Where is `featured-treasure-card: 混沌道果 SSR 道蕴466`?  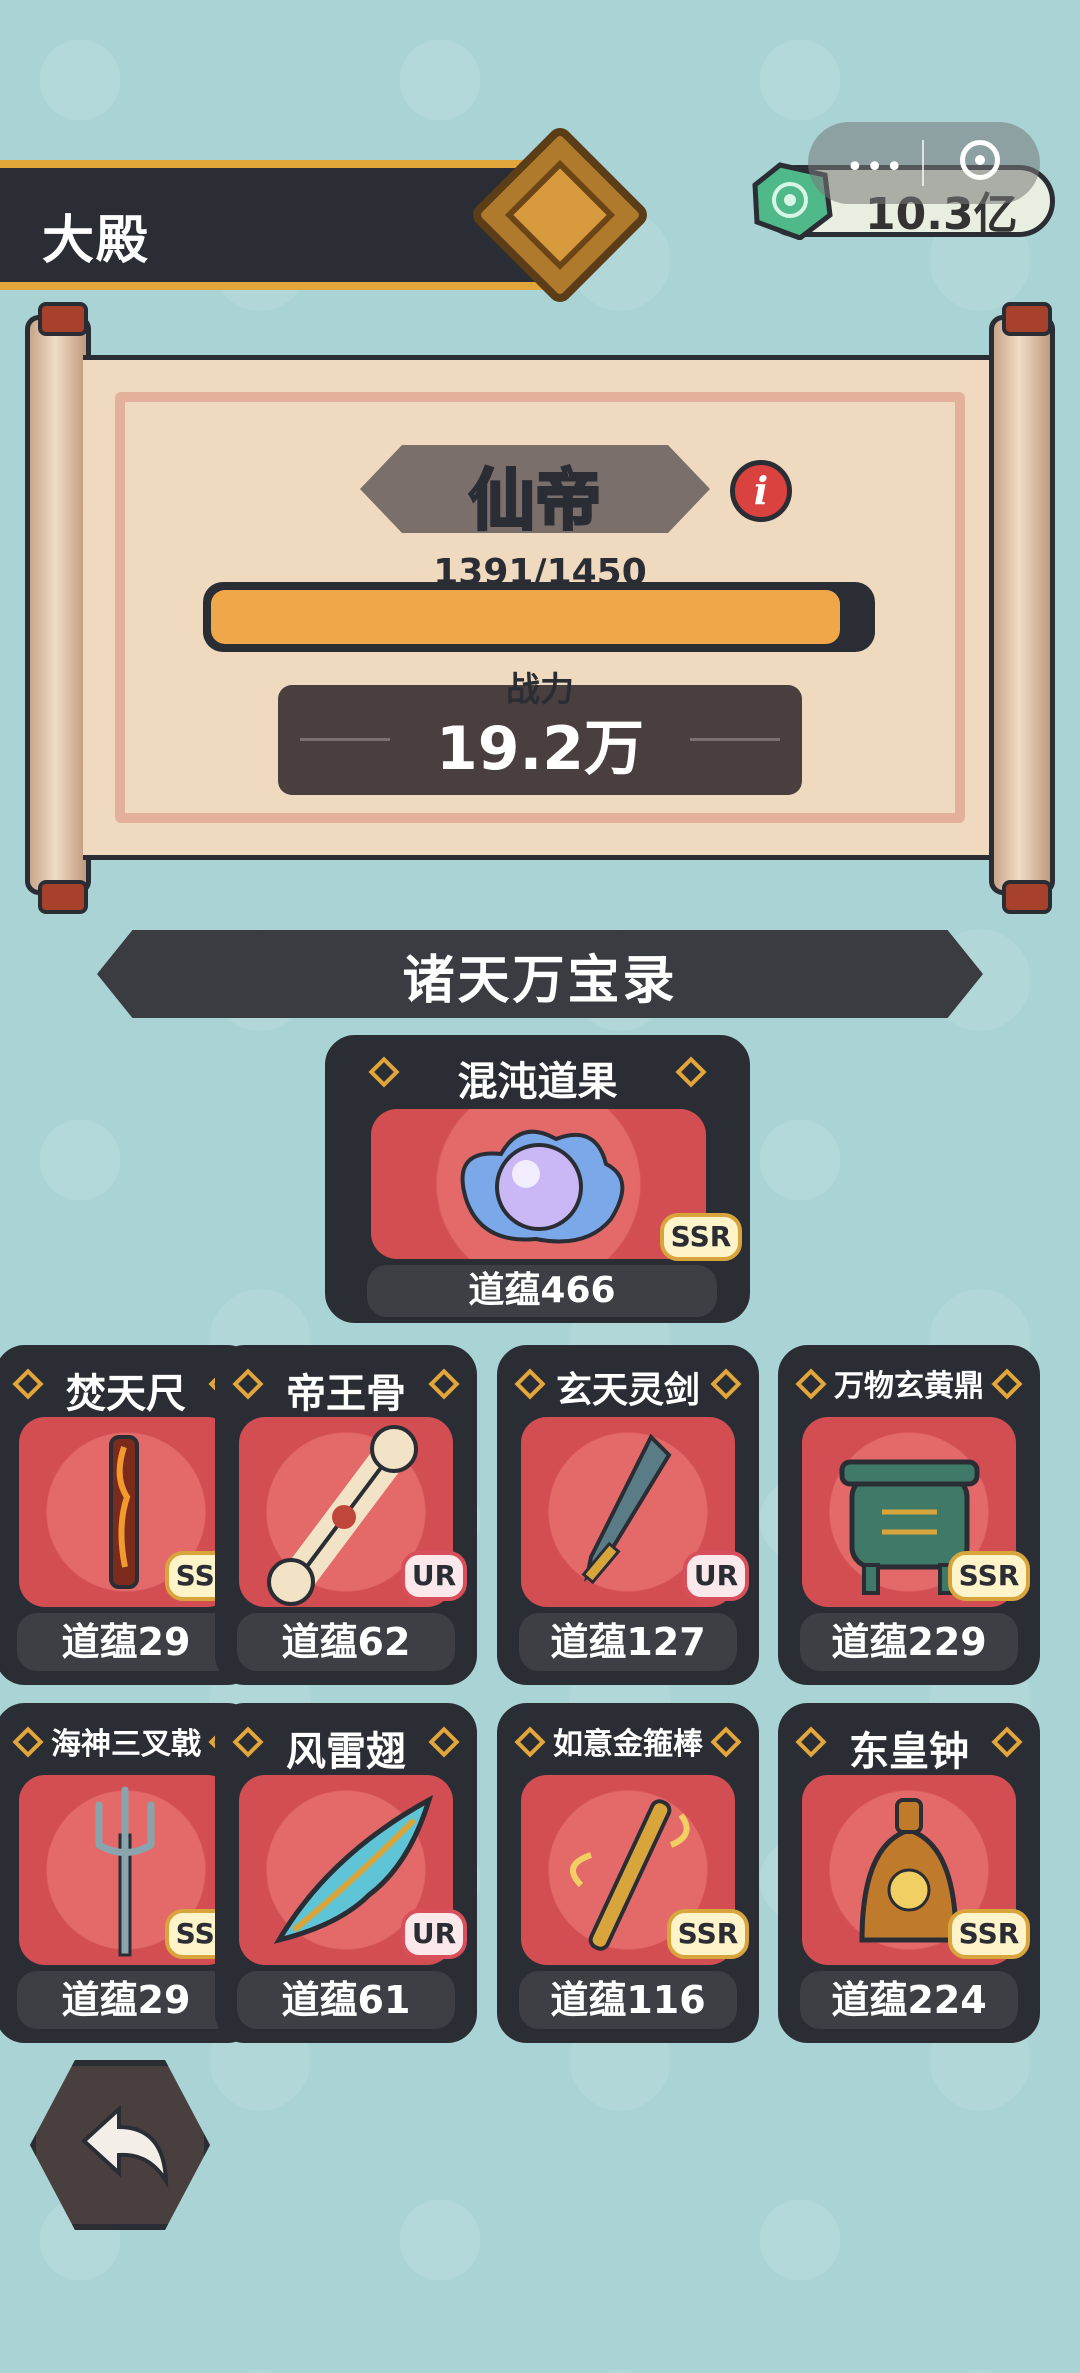 featured-treasure-card: 混沌道果 SSR 道蕴466 is located at coordinates (537, 1179).